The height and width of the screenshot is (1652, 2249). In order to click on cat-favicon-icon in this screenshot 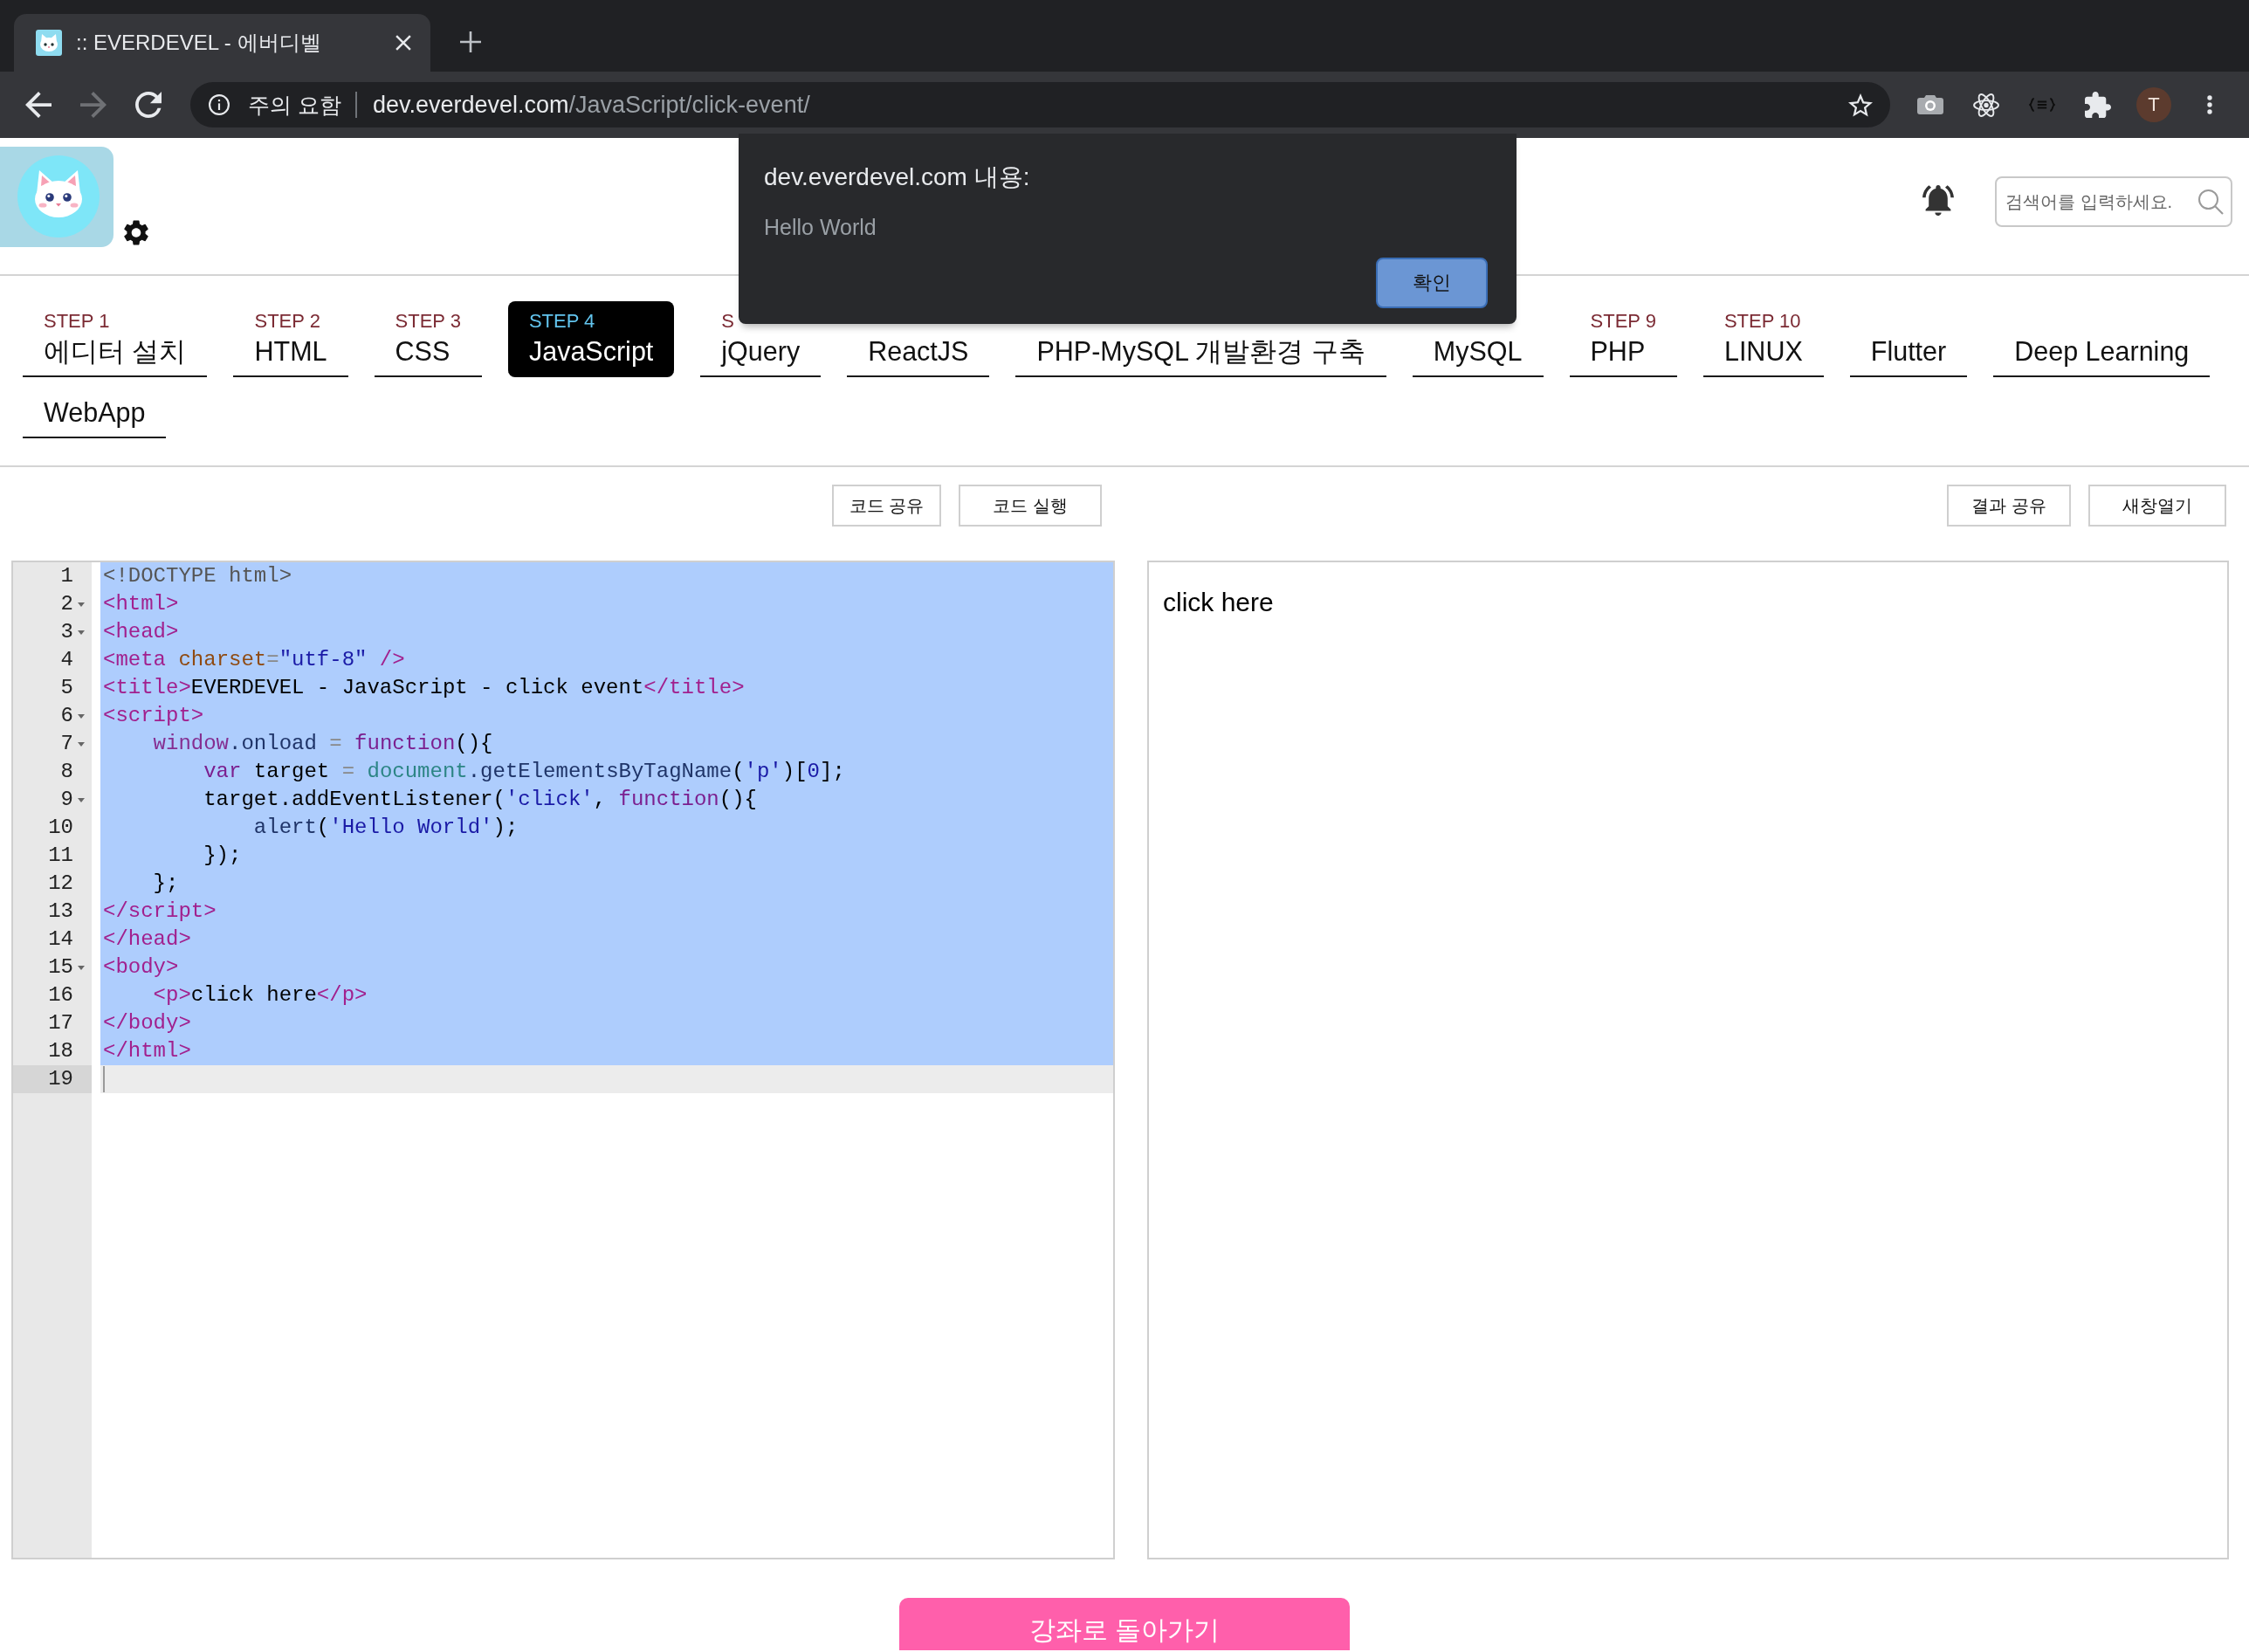, I will do `click(49, 43)`.